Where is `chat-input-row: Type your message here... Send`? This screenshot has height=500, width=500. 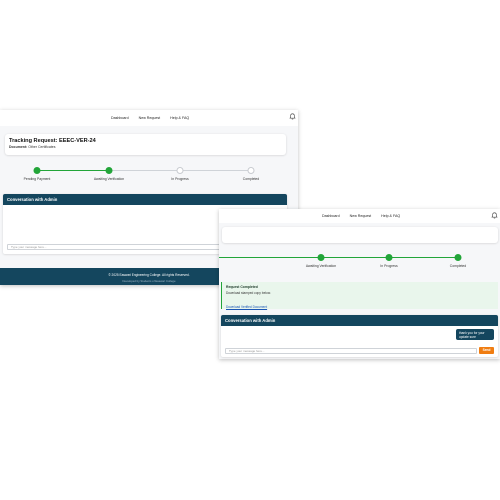
chat-input-row: Type your message here... Send is located at coordinates (359, 350).